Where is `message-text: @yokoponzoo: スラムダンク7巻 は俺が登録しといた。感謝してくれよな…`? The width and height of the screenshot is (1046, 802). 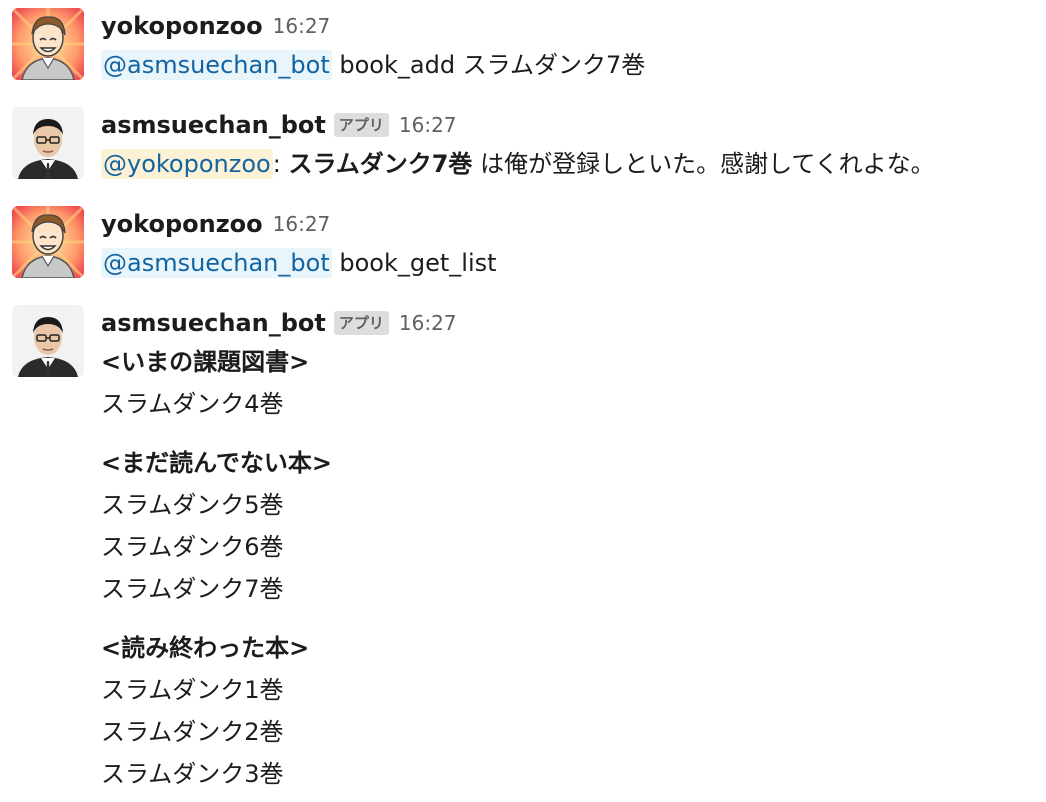 message-text: @yokoponzoo: スラムダンク7巻 は俺が登録しといた。感謝してくれよな… is located at coordinates (573, 164).